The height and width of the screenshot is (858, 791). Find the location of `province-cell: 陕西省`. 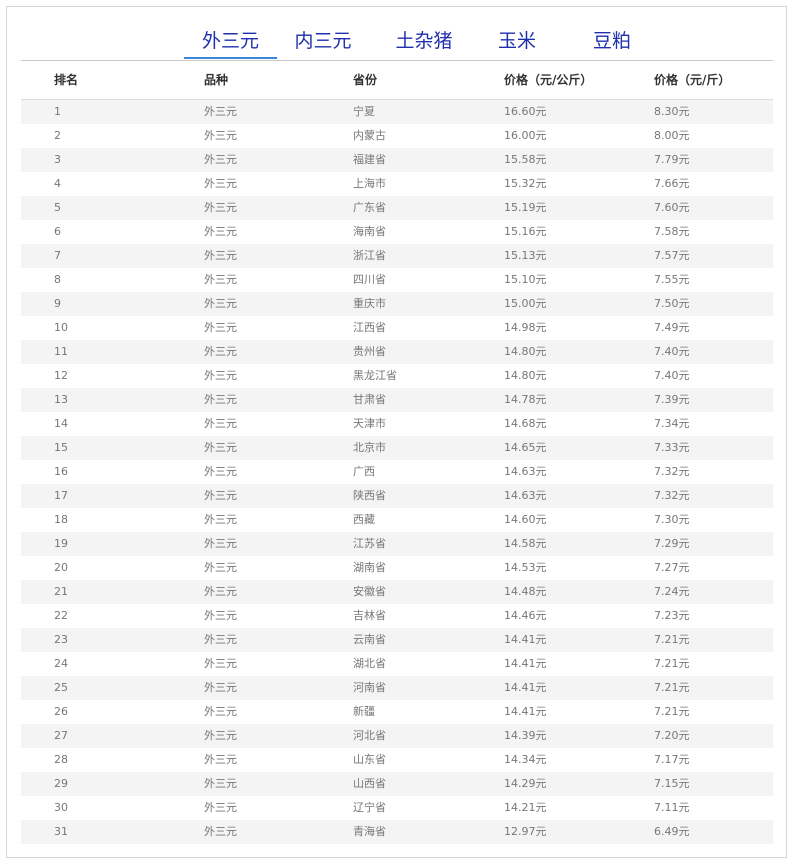

province-cell: 陕西省 is located at coordinates (369, 495).